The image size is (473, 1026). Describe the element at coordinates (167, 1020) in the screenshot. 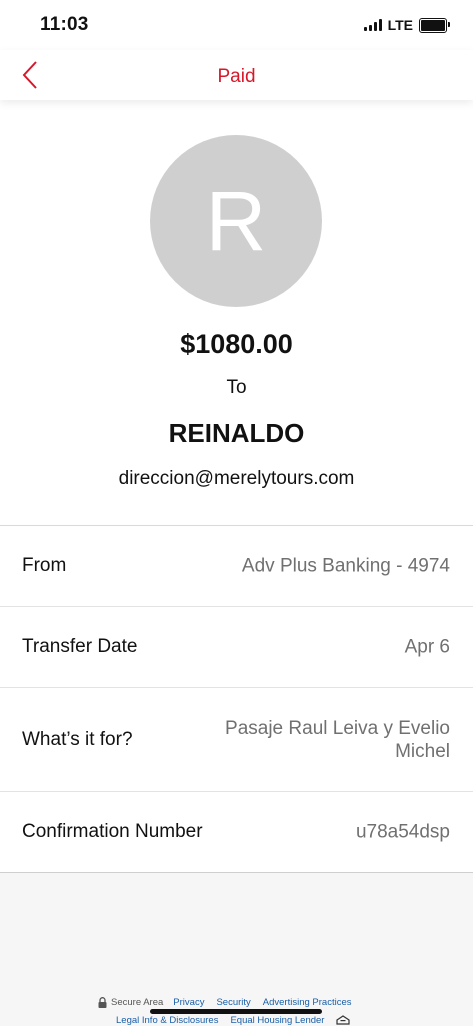

I see `legal-info-link: Legal Info & Disclosures` at that location.